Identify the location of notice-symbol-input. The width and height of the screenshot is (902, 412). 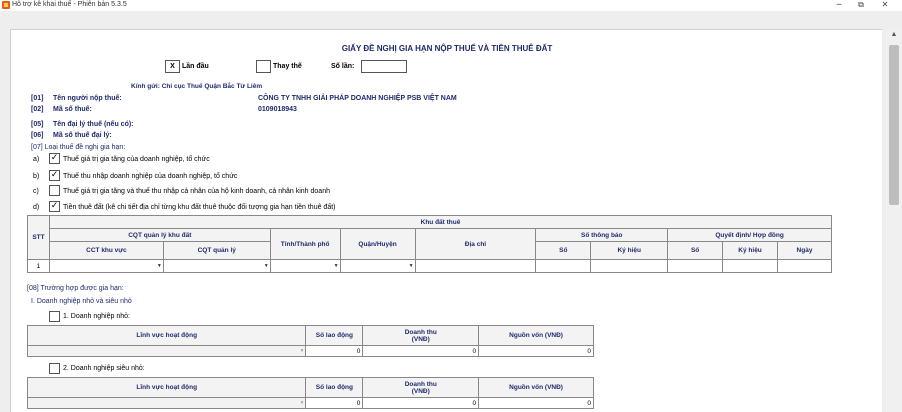
(629, 266).